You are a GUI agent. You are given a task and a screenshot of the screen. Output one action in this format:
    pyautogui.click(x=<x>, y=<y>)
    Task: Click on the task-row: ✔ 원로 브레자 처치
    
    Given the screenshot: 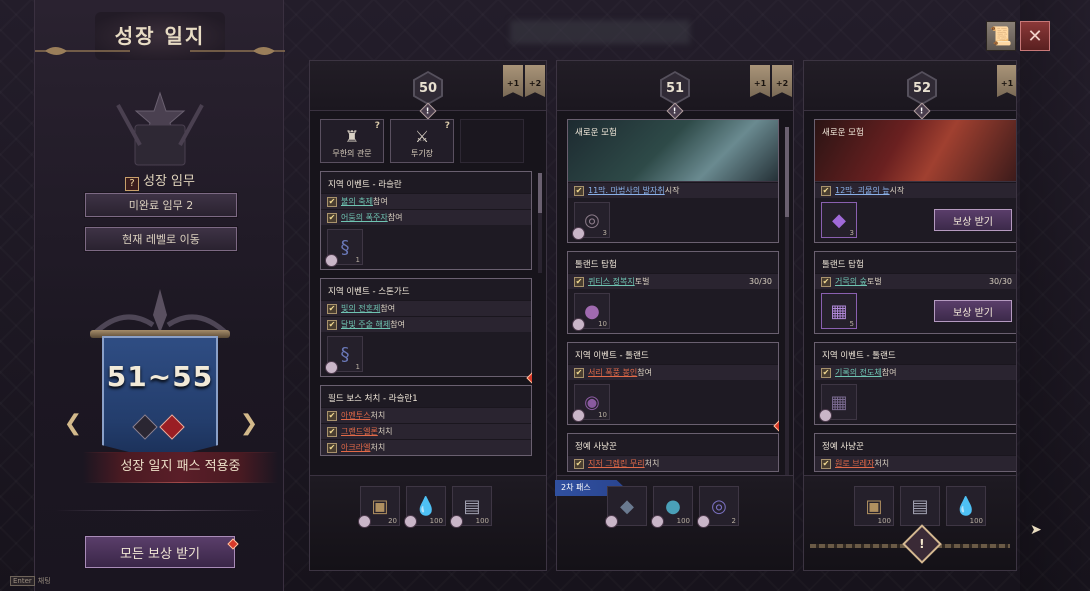 What is the action you would take?
    pyautogui.click(x=915, y=463)
    